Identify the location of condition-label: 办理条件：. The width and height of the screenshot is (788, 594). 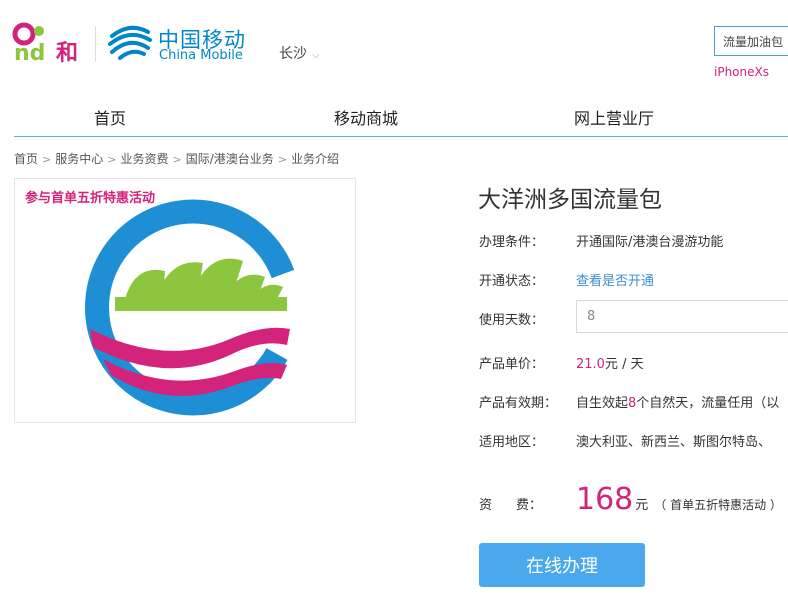
(512, 242).